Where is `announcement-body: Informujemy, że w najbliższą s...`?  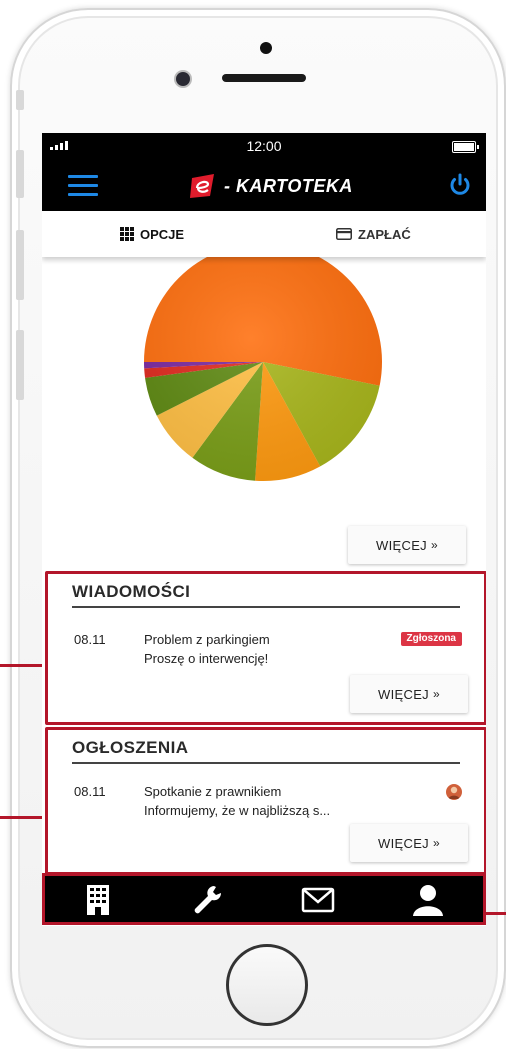 announcement-body: Informujemy, że w najbliższą s... is located at coordinates (237, 810).